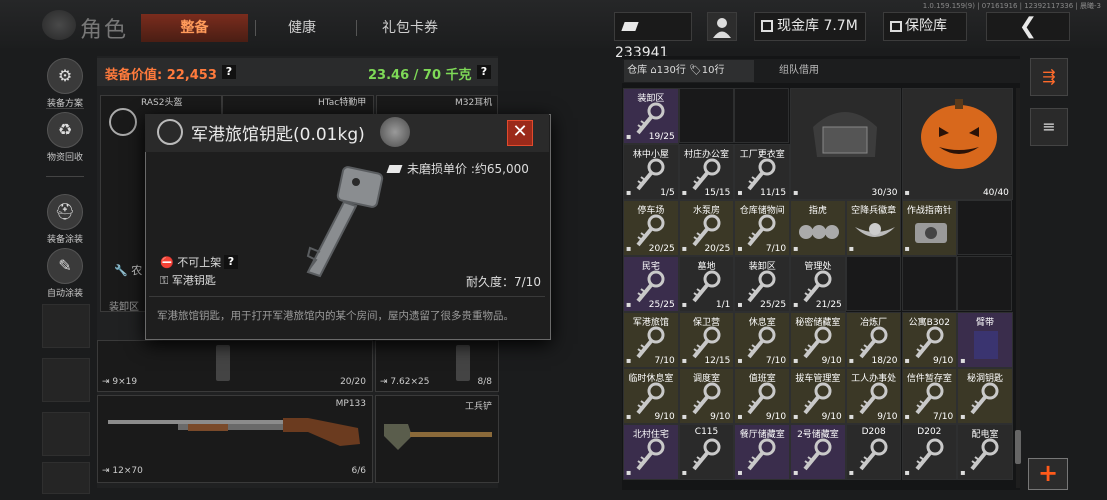 This screenshot has height=500, width=1107. I want to click on item-name: C115, so click(706, 432).